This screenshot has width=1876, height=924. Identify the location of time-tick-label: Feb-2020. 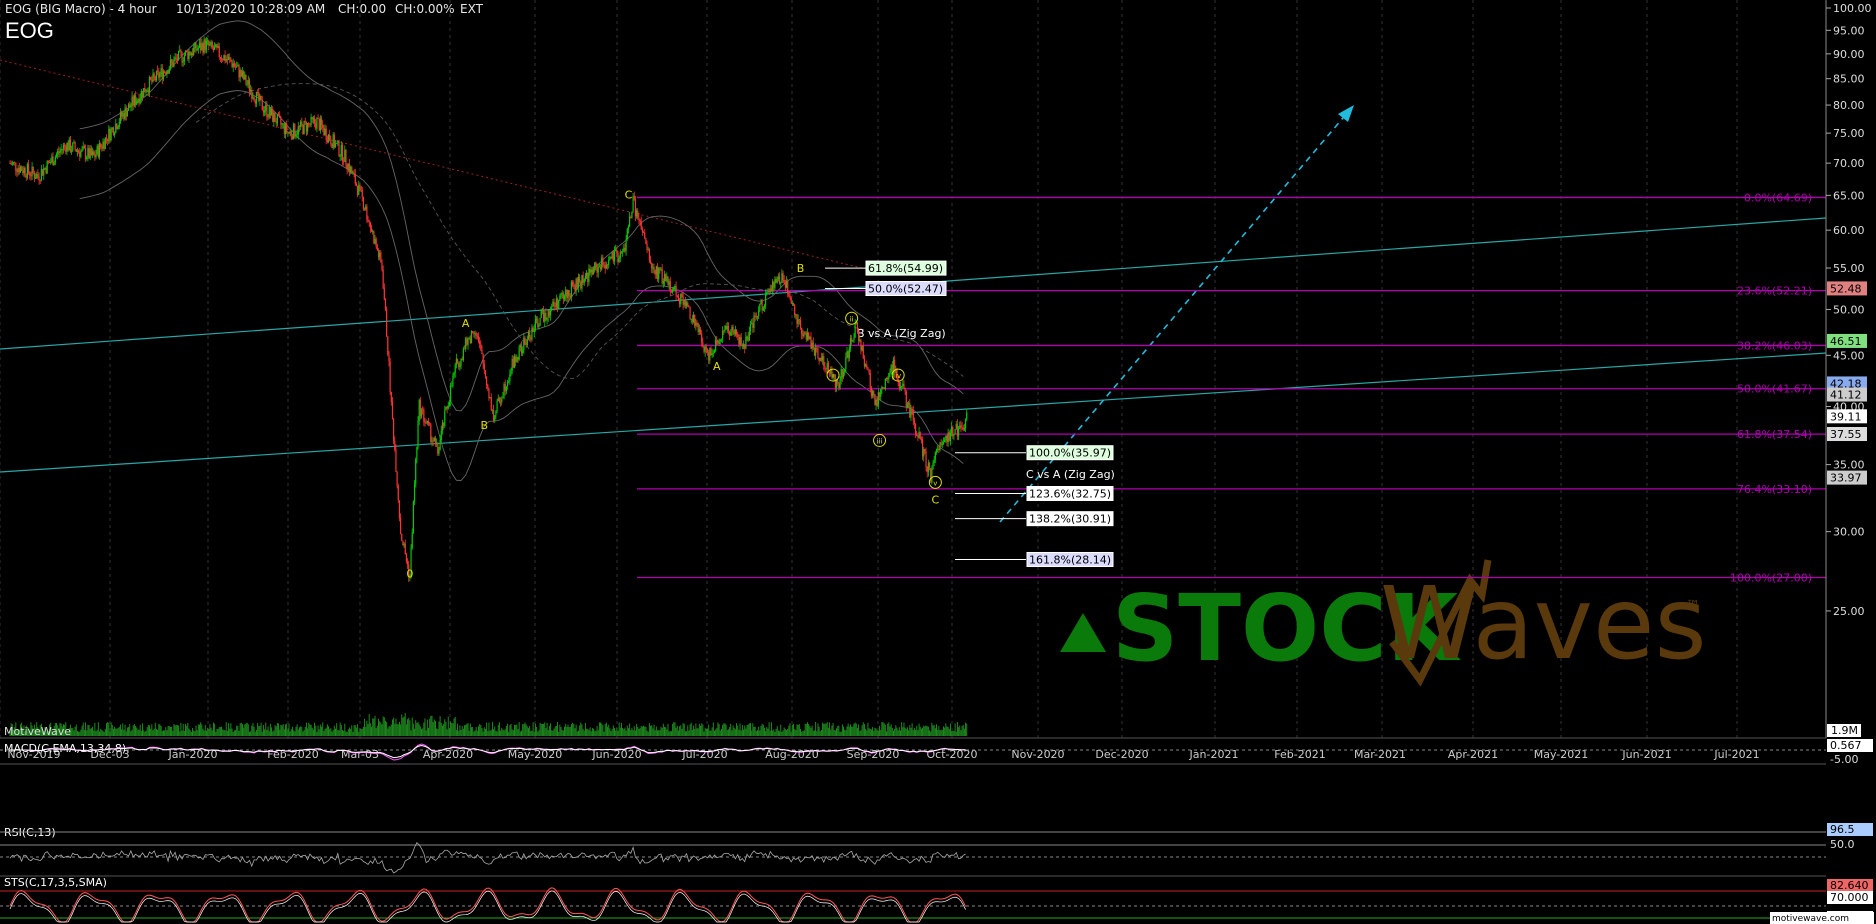
(292, 754).